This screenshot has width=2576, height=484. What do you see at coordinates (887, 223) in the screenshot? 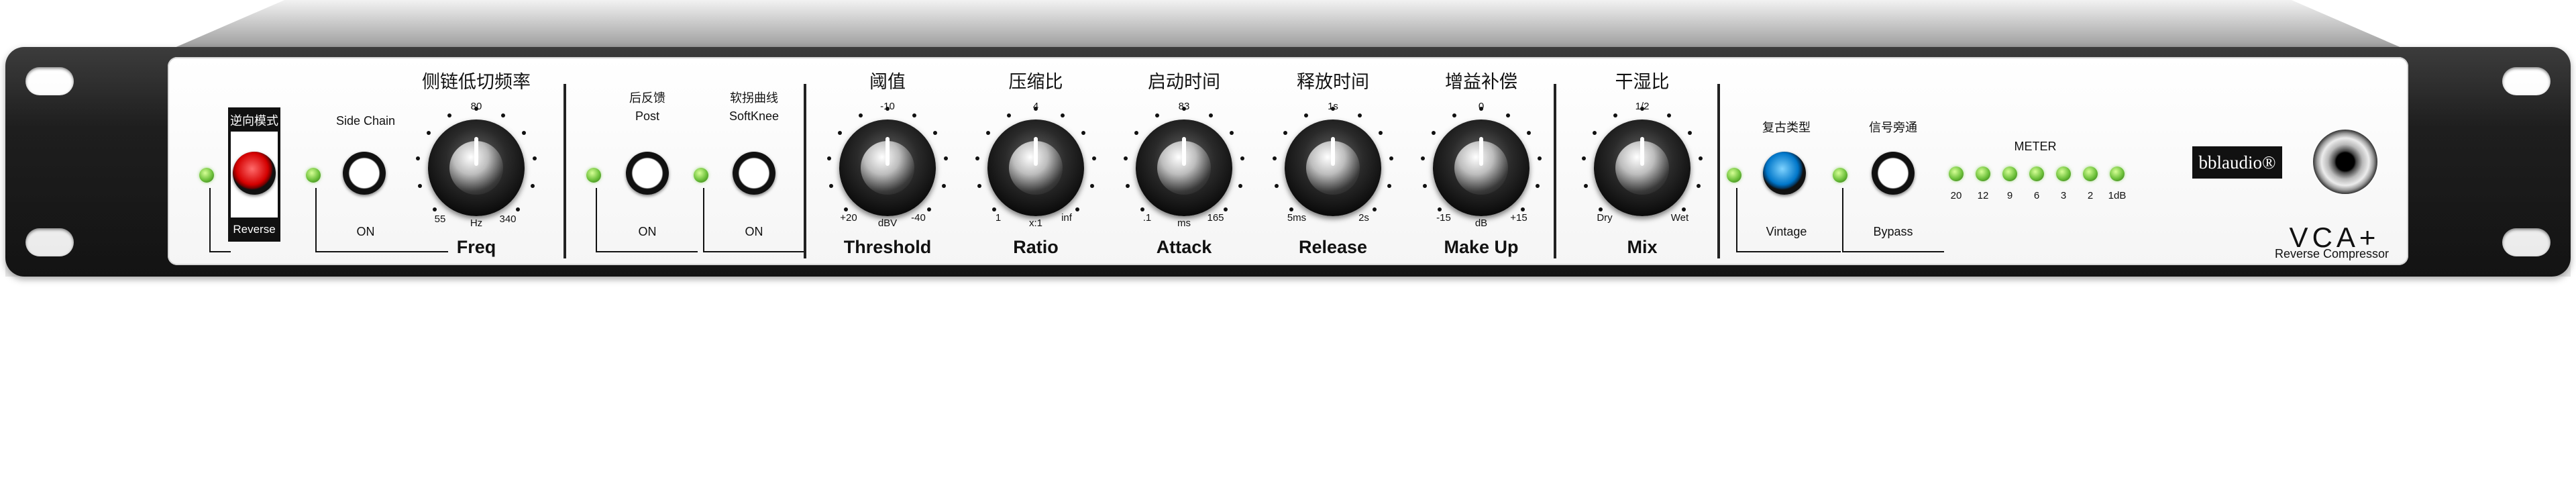
I see `threshold-unit: dBV` at bounding box center [887, 223].